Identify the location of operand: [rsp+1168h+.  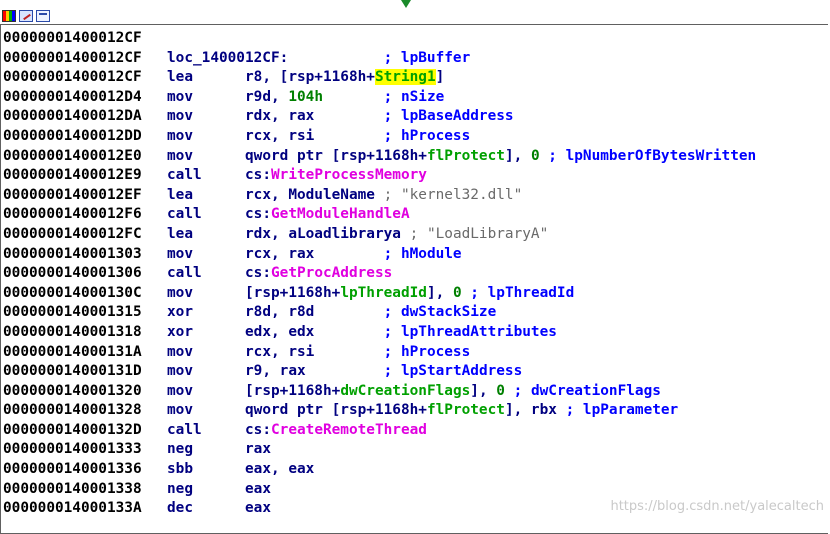
(293, 292).